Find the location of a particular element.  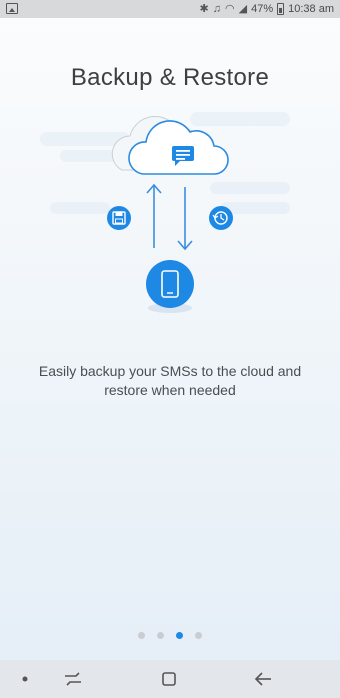

recents-icon is located at coordinates (73, 679).